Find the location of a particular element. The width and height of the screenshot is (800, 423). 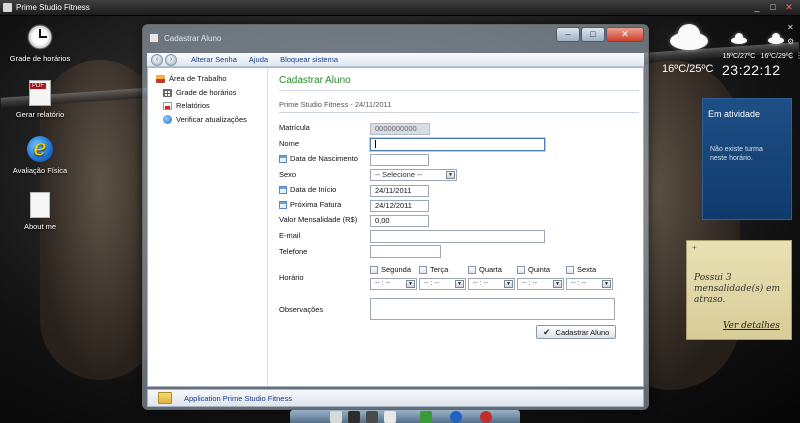

sexo-select: -- Selecione -- ▼ is located at coordinates (413, 175).